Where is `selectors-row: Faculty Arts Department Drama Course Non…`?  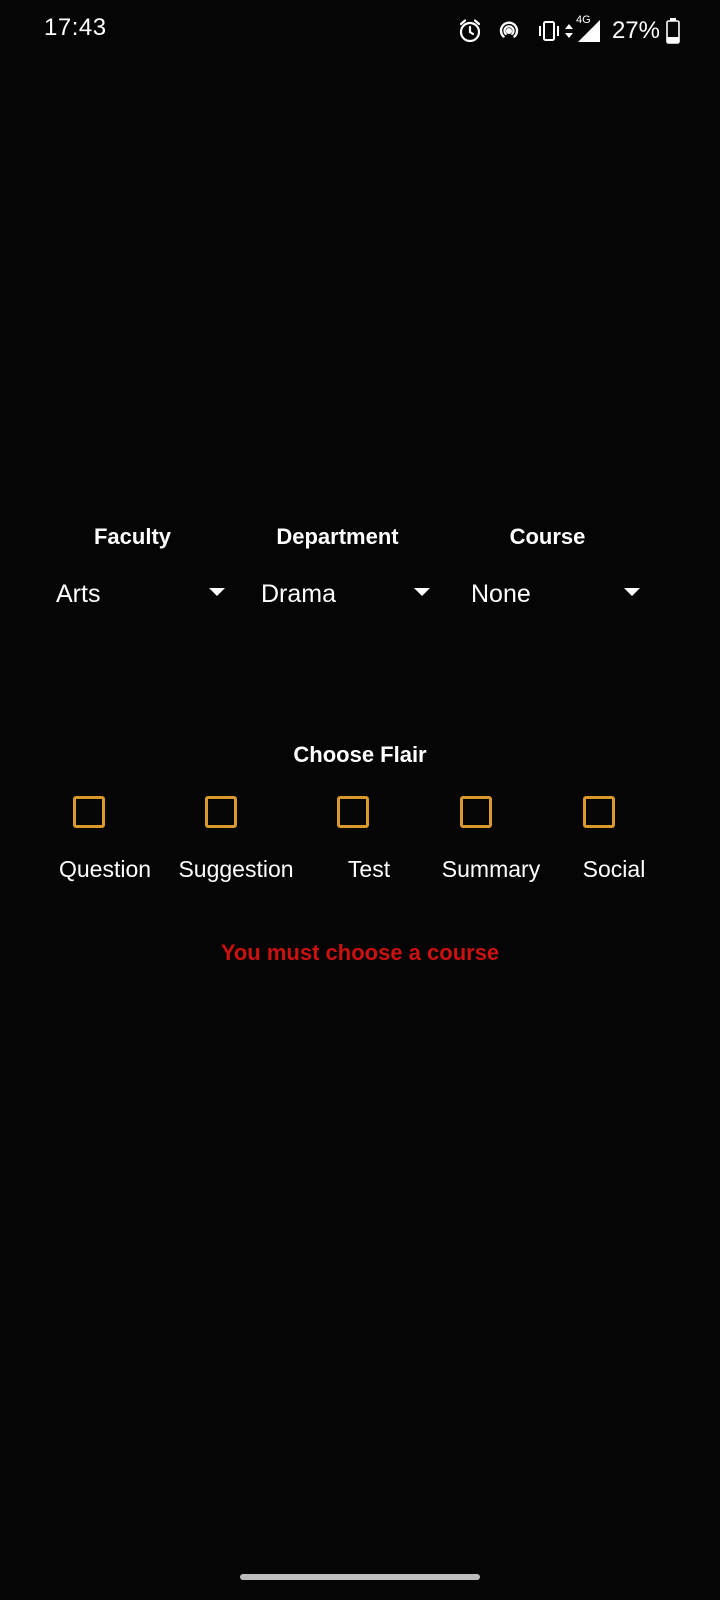
selectors-row: Faculty Arts Department Drama Course Non… is located at coordinates (360, 574).